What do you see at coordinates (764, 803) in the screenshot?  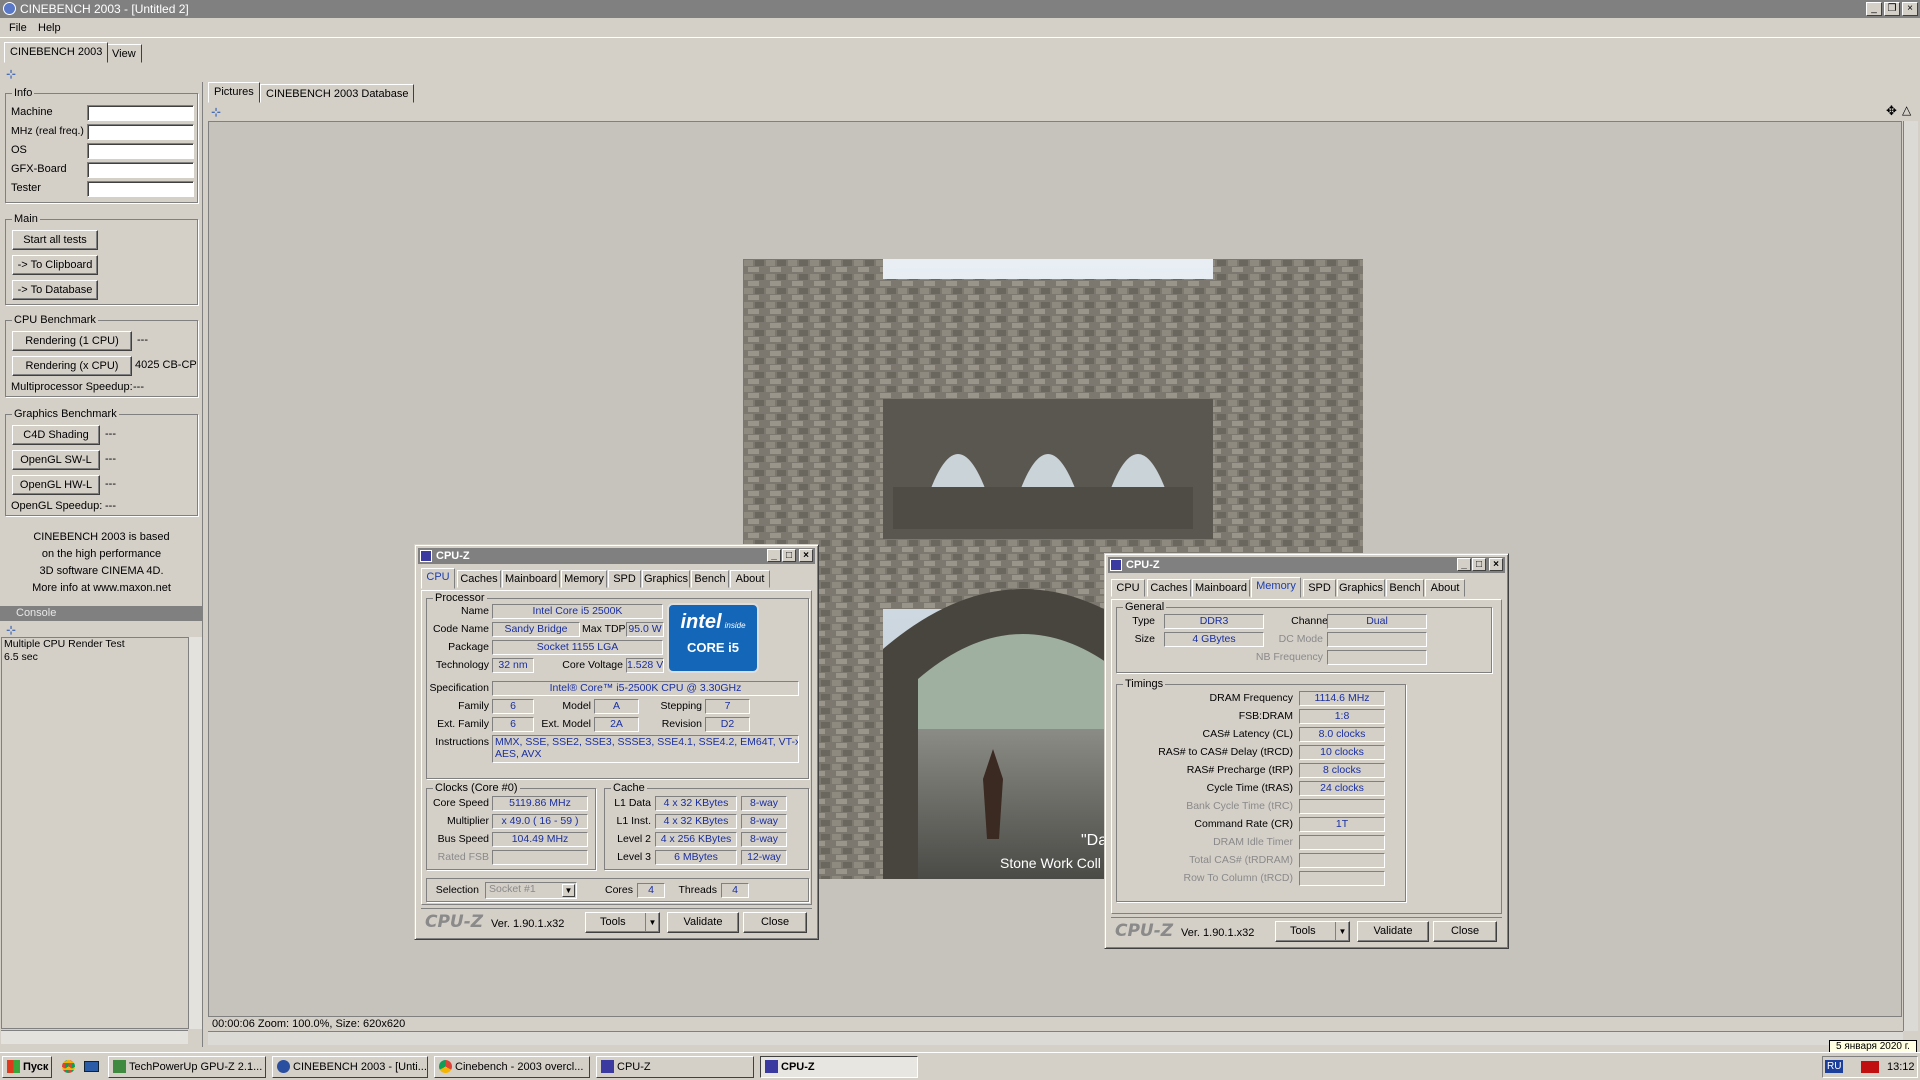 I see `l1-data-assoc: 8-way` at bounding box center [764, 803].